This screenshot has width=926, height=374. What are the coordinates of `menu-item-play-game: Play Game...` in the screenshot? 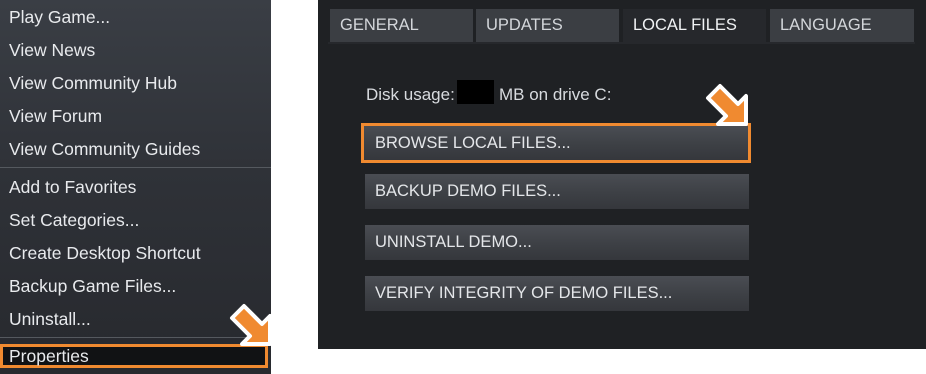 It's located at (59, 17).